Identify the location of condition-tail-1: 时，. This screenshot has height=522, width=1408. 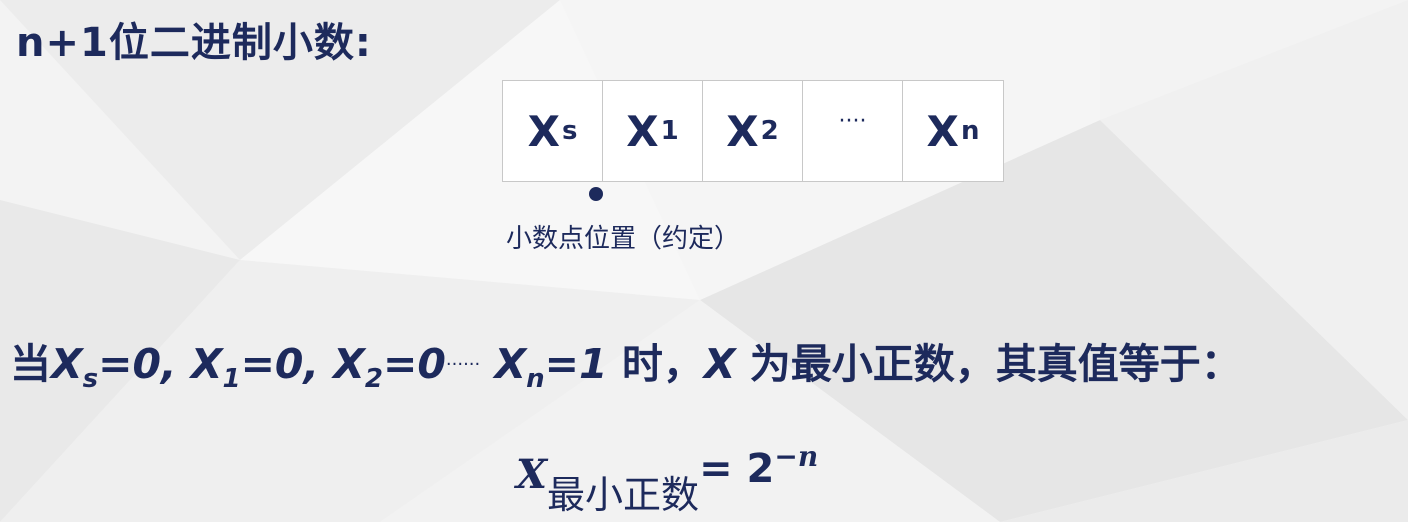
(655, 364).